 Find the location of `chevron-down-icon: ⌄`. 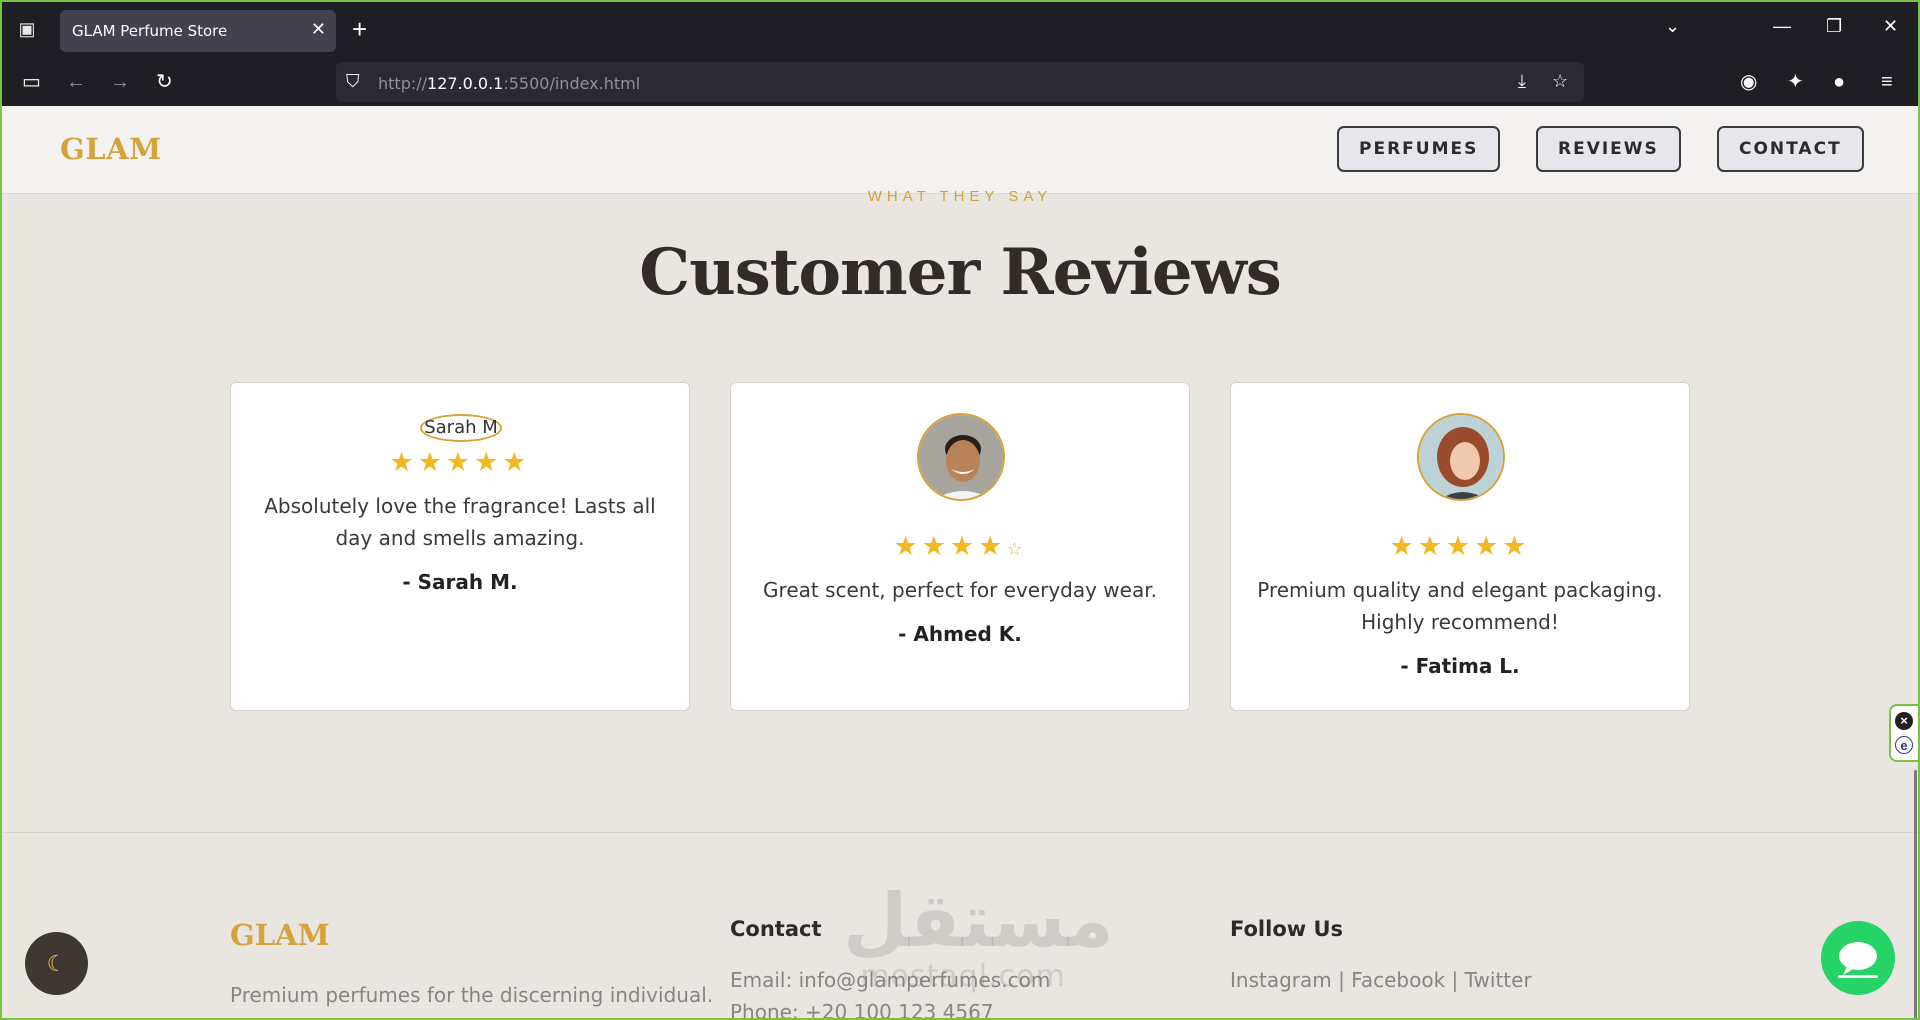

chevron-down-icon: ⌄ is located at coordinates (1672, 26).